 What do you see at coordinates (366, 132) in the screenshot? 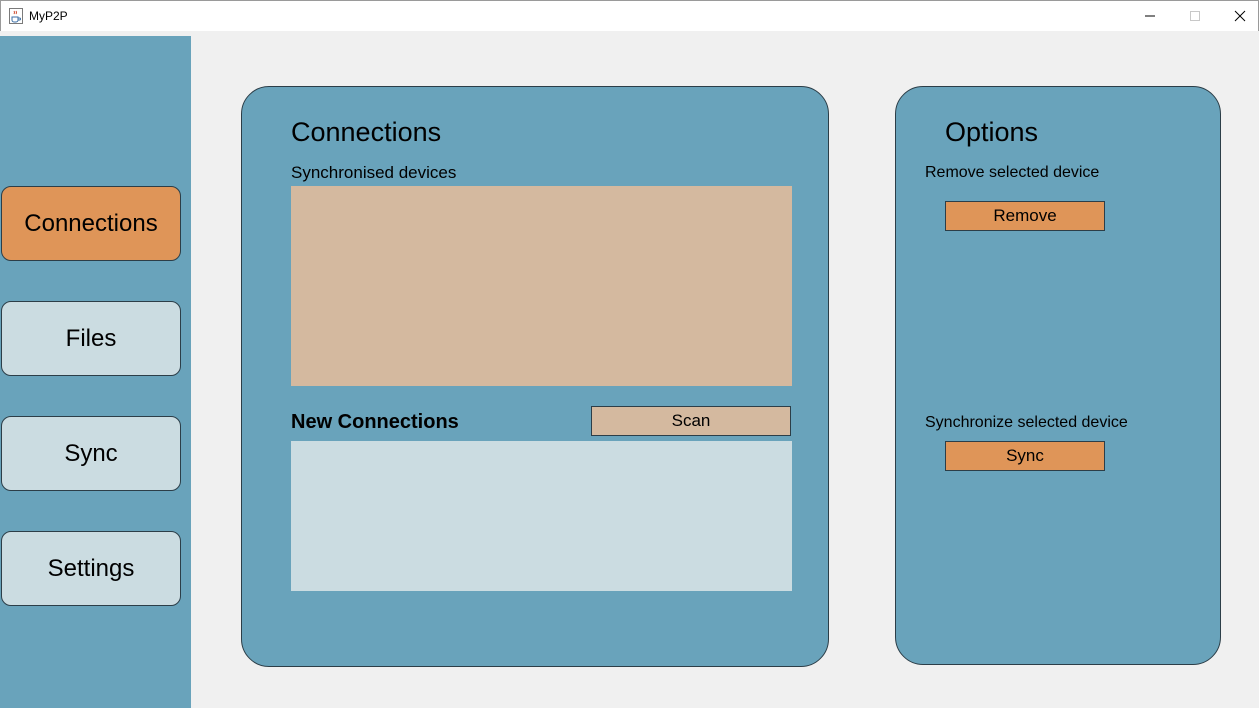
I see `connections-title: Connections` at bounding box center [366, 132].